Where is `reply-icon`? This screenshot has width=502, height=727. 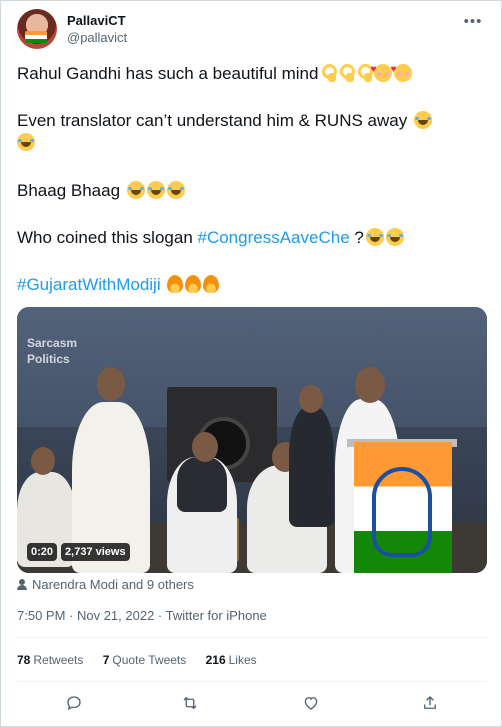 reply-icon is located at coordinates (74, 703).